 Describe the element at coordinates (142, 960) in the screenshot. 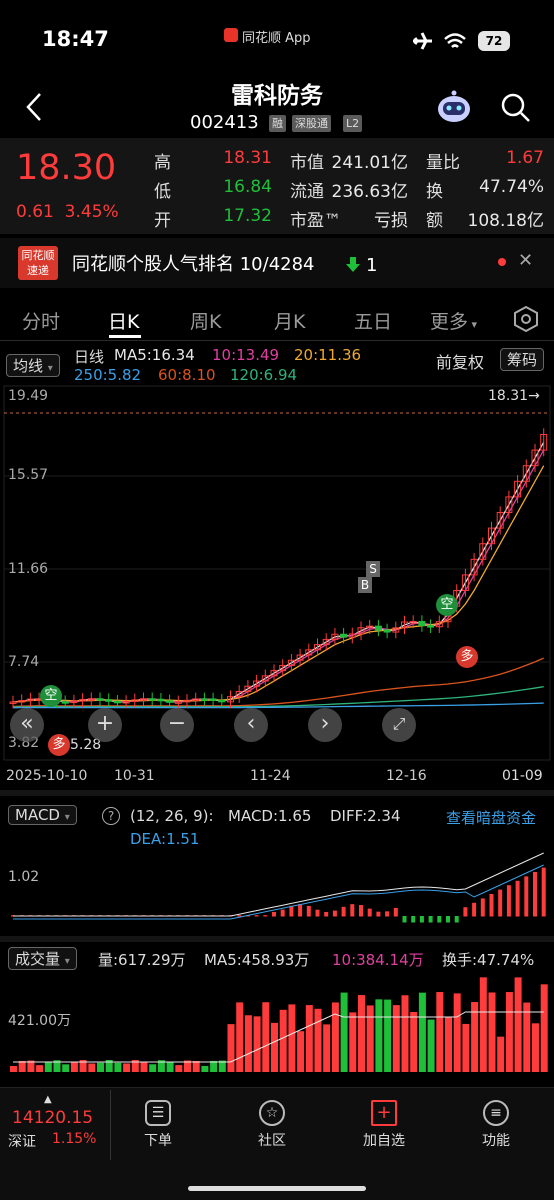

I see `volume-value: 量:617.29万` at that location.